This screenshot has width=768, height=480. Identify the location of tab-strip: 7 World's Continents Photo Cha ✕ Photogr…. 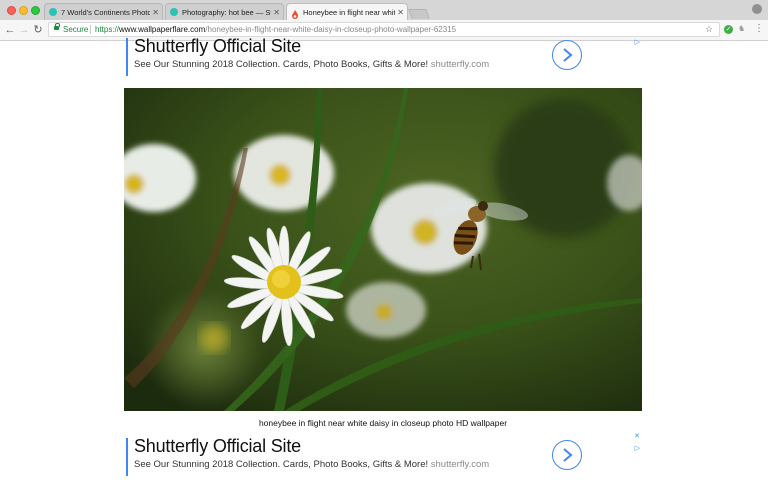
(384, 10).